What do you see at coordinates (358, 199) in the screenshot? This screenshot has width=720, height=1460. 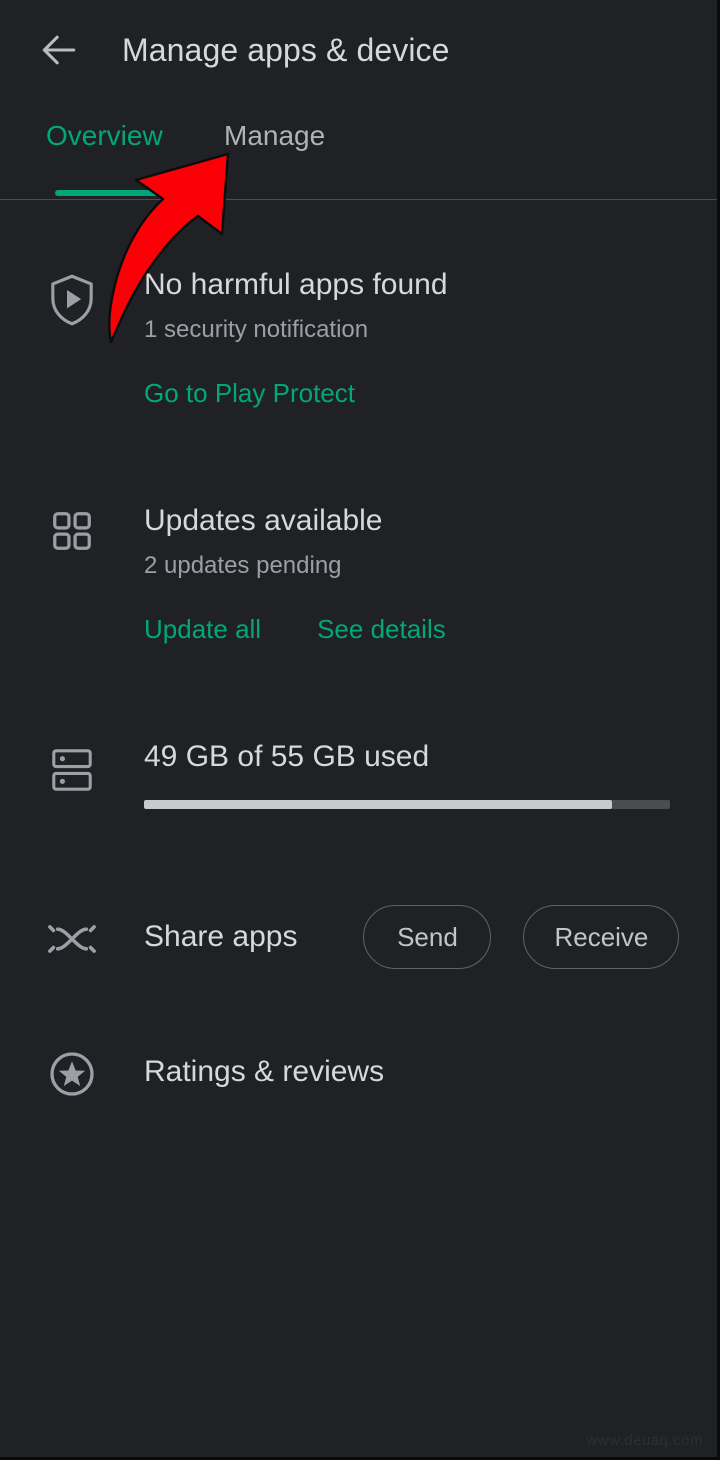 I see `tab-divider` at bounding box center [358, 199].